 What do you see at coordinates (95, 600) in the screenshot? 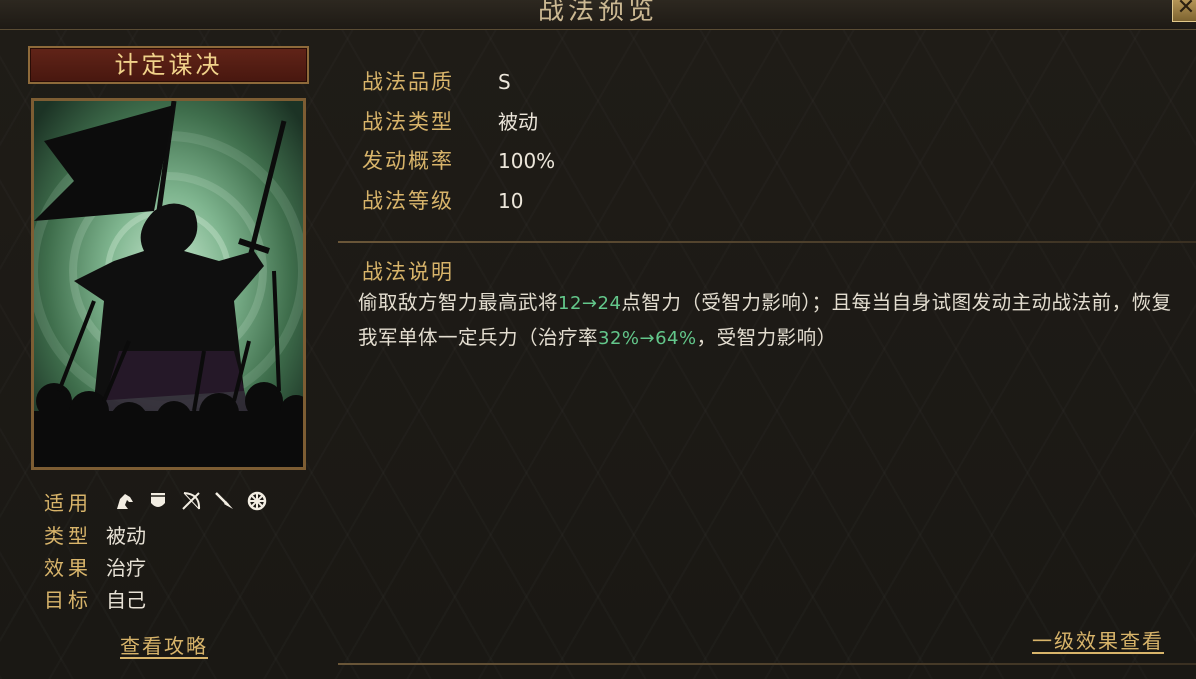
I see `attr-target-row: 目标 自己` at bounding box center [95, 600].